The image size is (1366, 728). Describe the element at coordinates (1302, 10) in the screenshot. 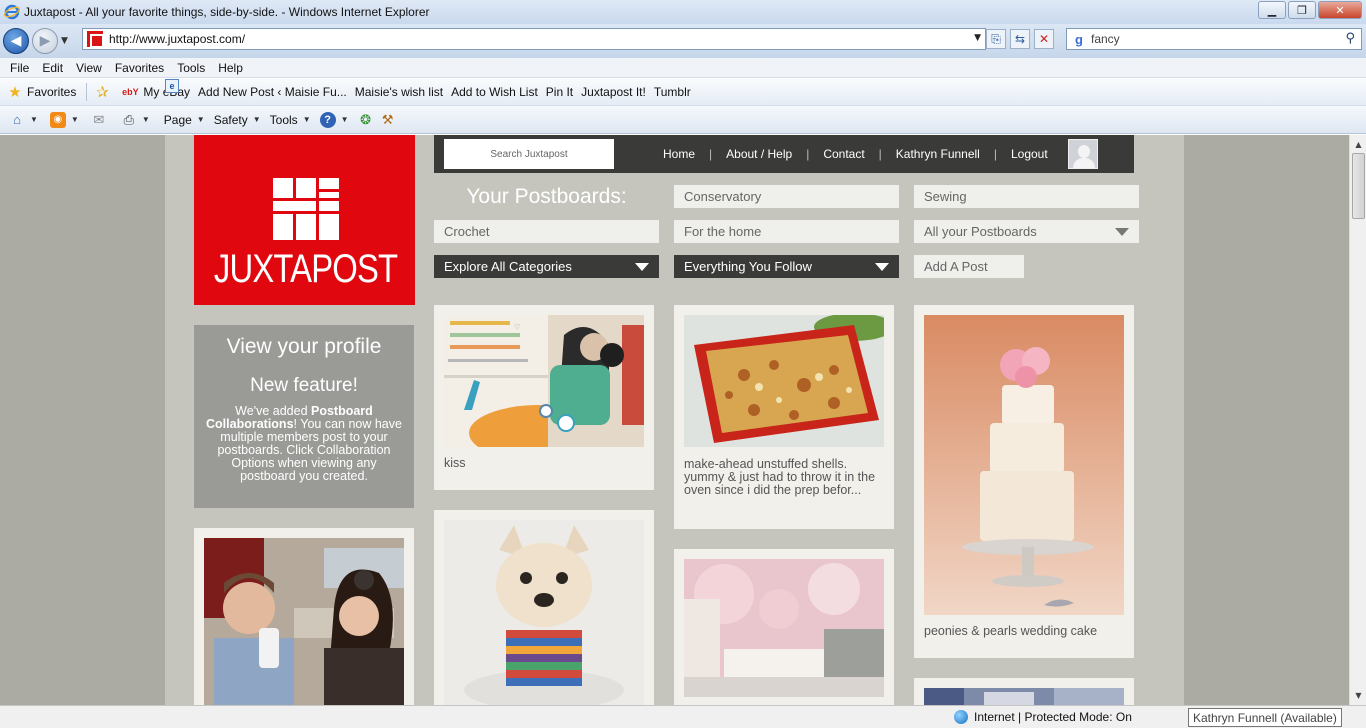

I see `maximize-button: ❐` at that location.